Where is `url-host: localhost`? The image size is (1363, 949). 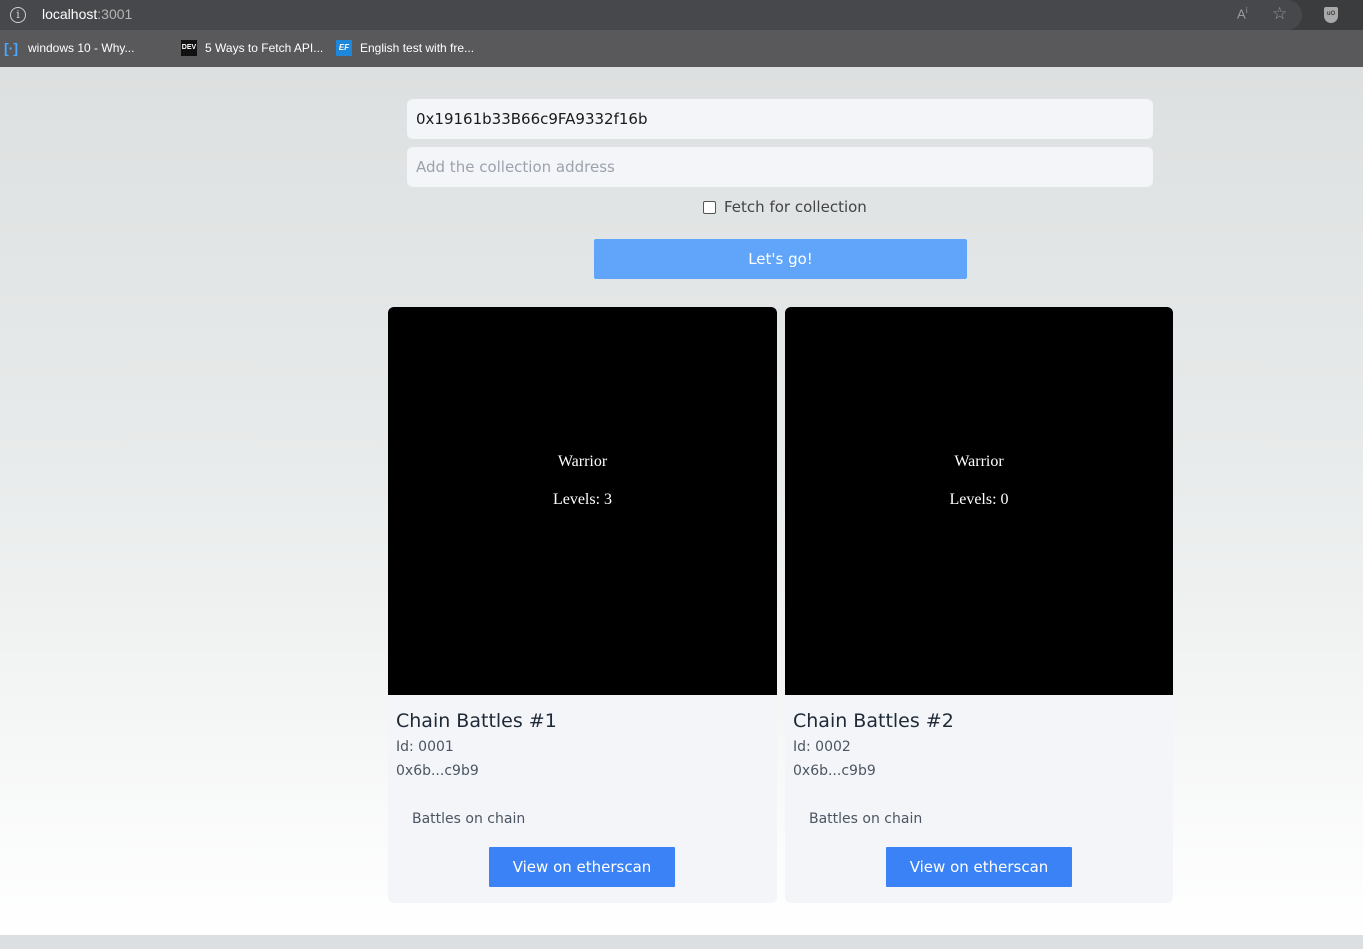 url-host: localhost is located at coordinates (70, 14).